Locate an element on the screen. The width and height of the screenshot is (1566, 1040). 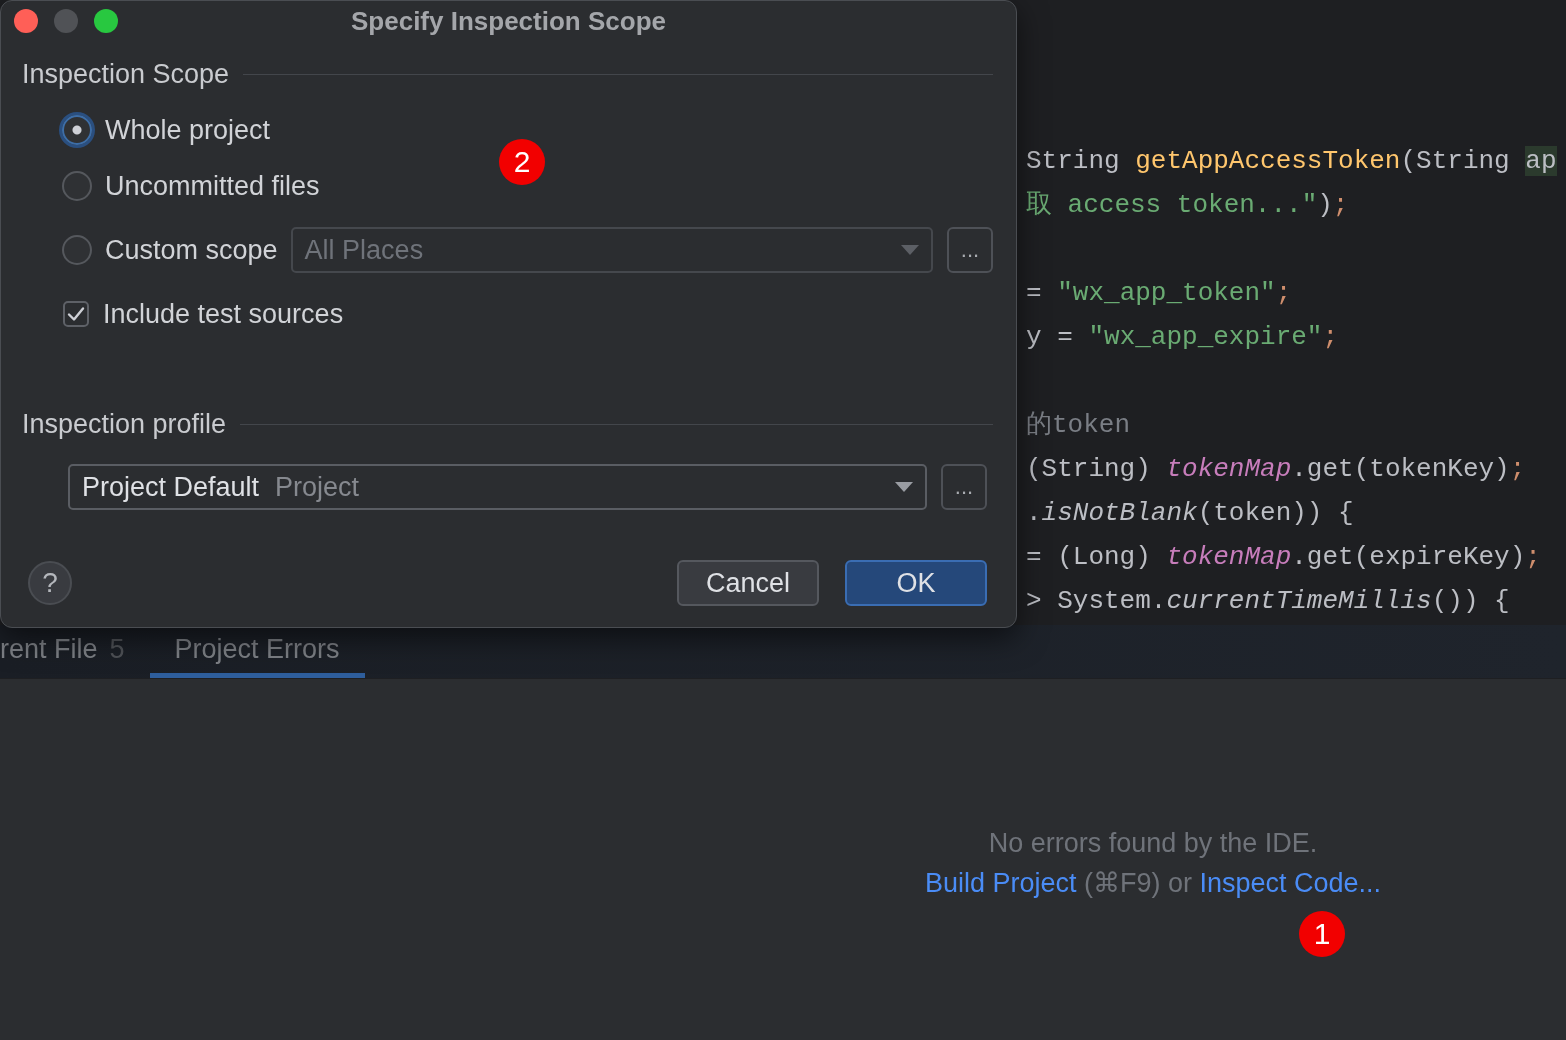
section-label: Inspection profile is located at coordinates (124, 424).